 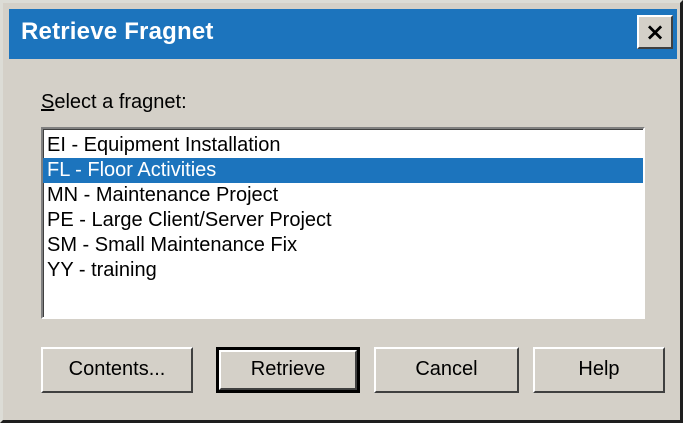 I want to click on cancel-button: Cancel, so click(x=446, y=370).